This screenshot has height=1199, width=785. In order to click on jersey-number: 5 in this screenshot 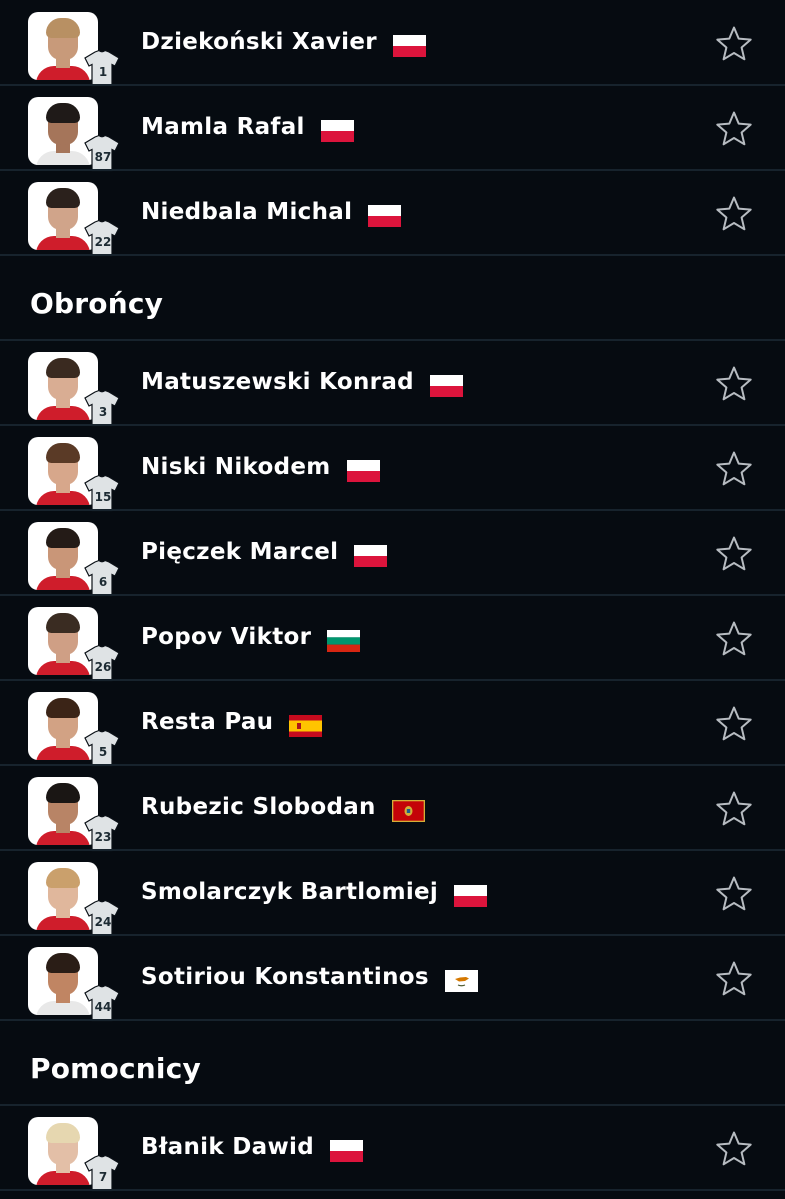, I will do `click(103, 752)`.